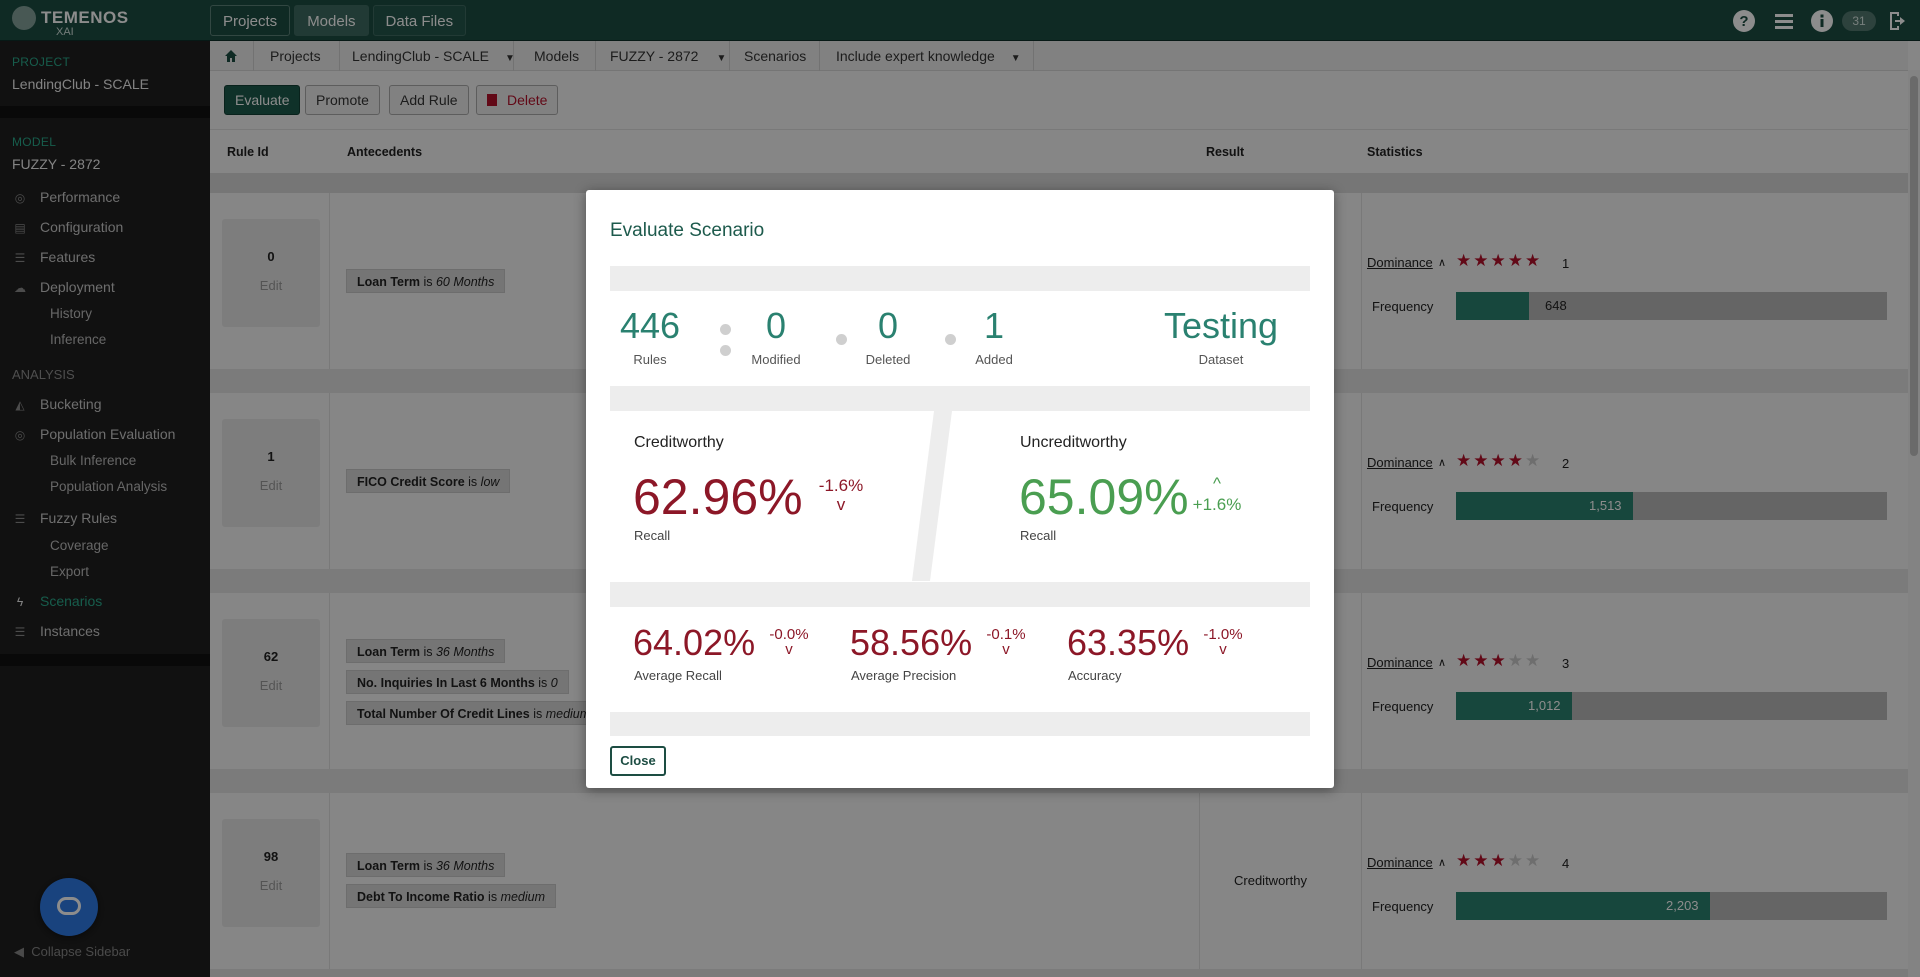  What do you see at coordinates (932, 496) in the screenshot?
I see `panel-divider` at bounding box center [932, 496].